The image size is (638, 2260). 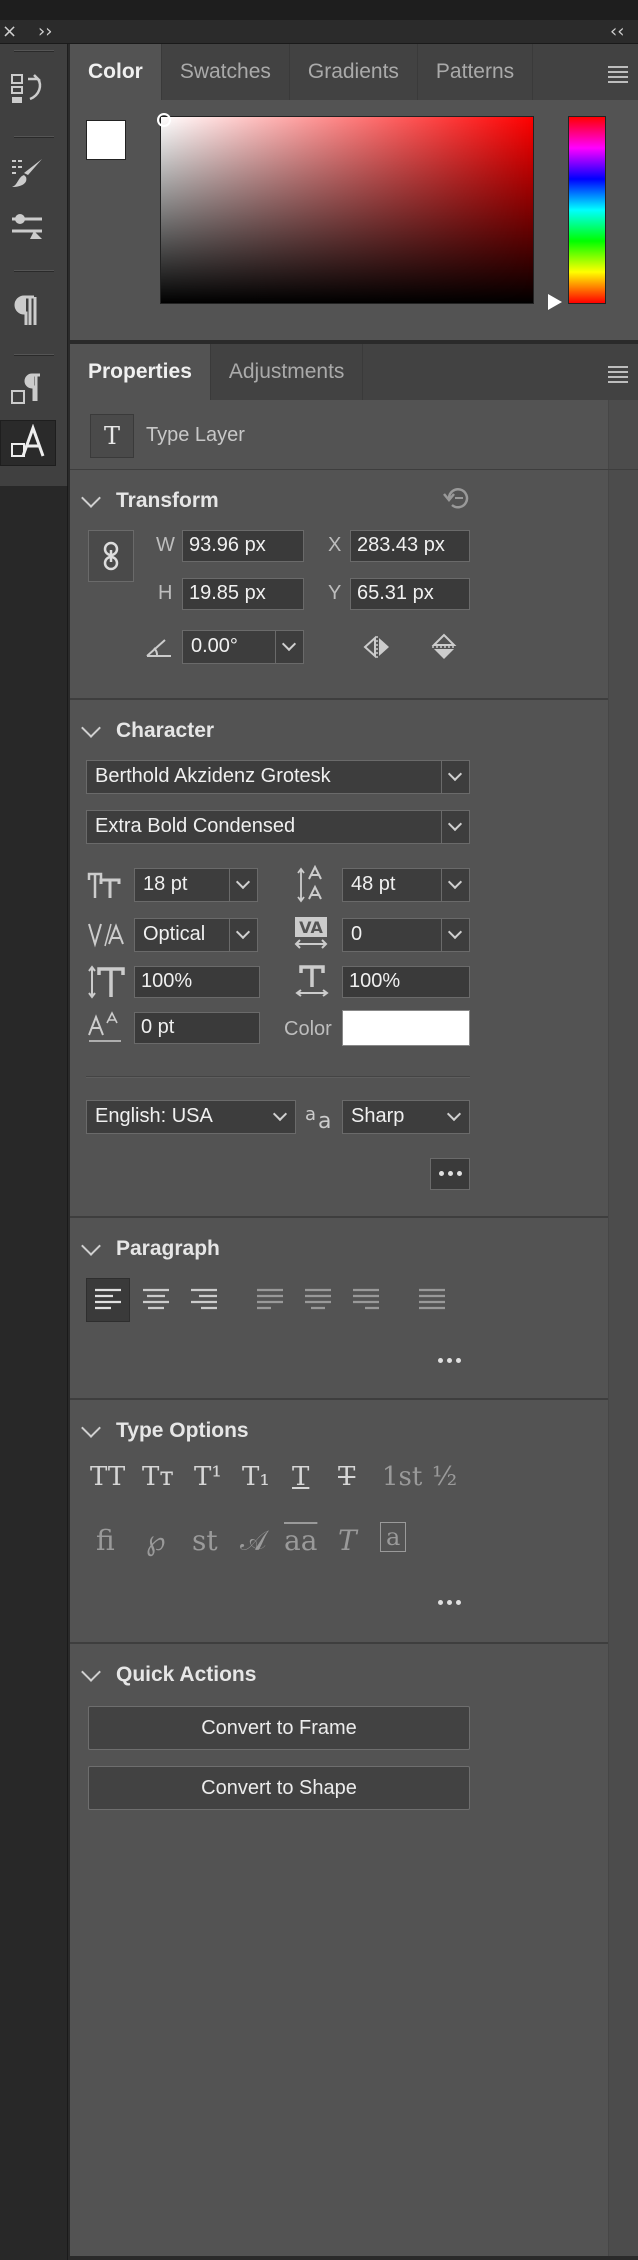 I want to click on language-dropdown: English: USA, so click(x=191, y=1117).